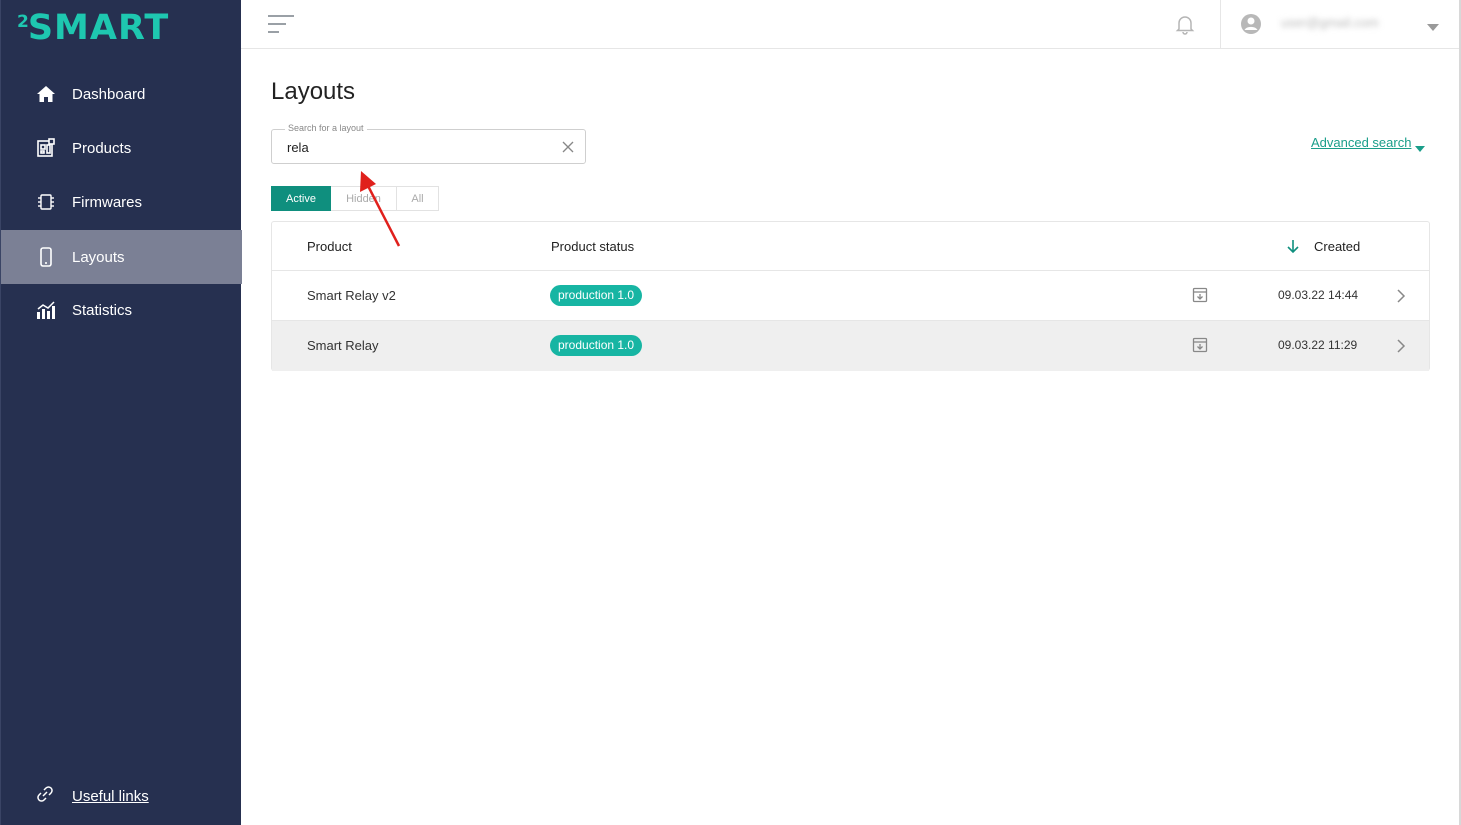 The width and height of the screenshot is (1461, 825). I want to click on search-label: Search for a layout, so click(326, 128).